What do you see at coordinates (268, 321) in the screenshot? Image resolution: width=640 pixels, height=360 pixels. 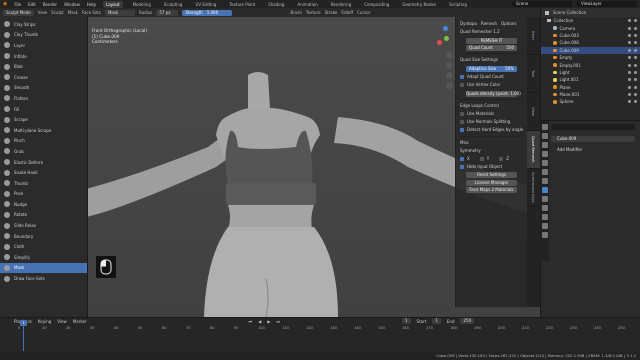 I see `play-icon: ▶` at bounding box center [268, 321].